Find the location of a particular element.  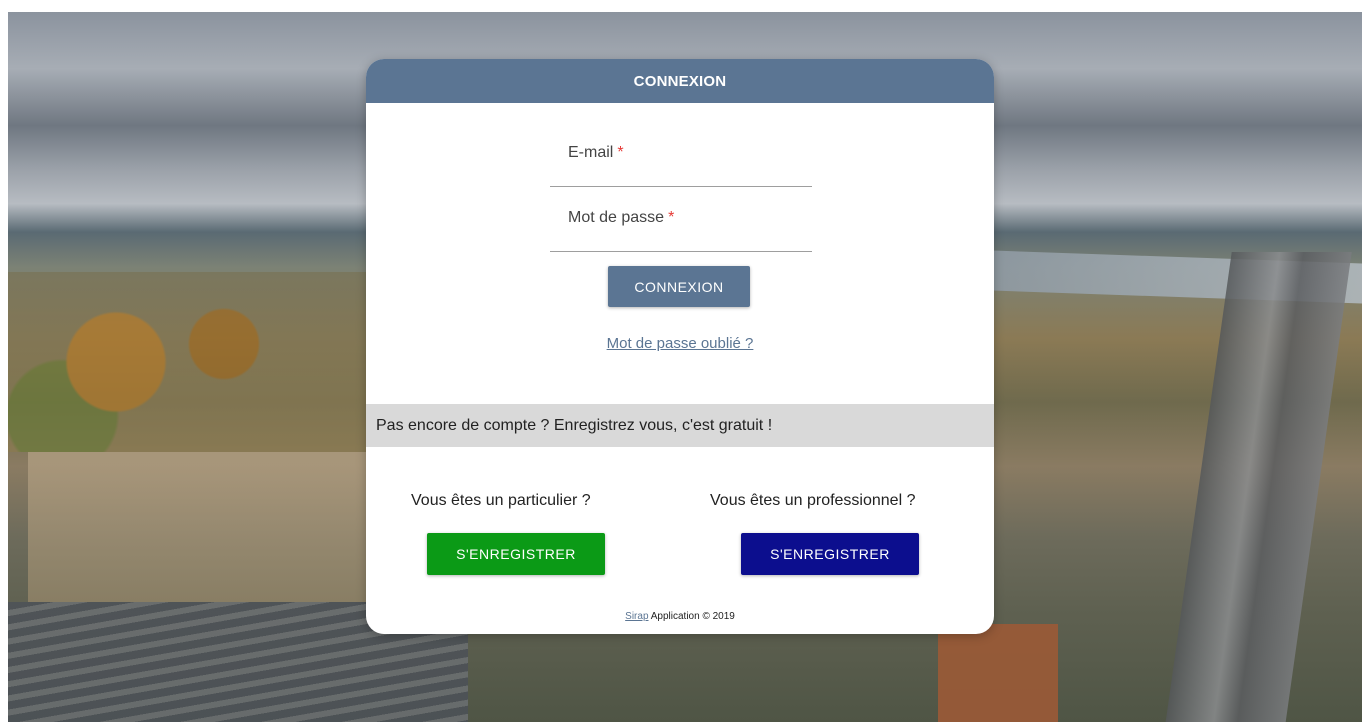

password-required-mark: * is located at coordinates (671, 217).